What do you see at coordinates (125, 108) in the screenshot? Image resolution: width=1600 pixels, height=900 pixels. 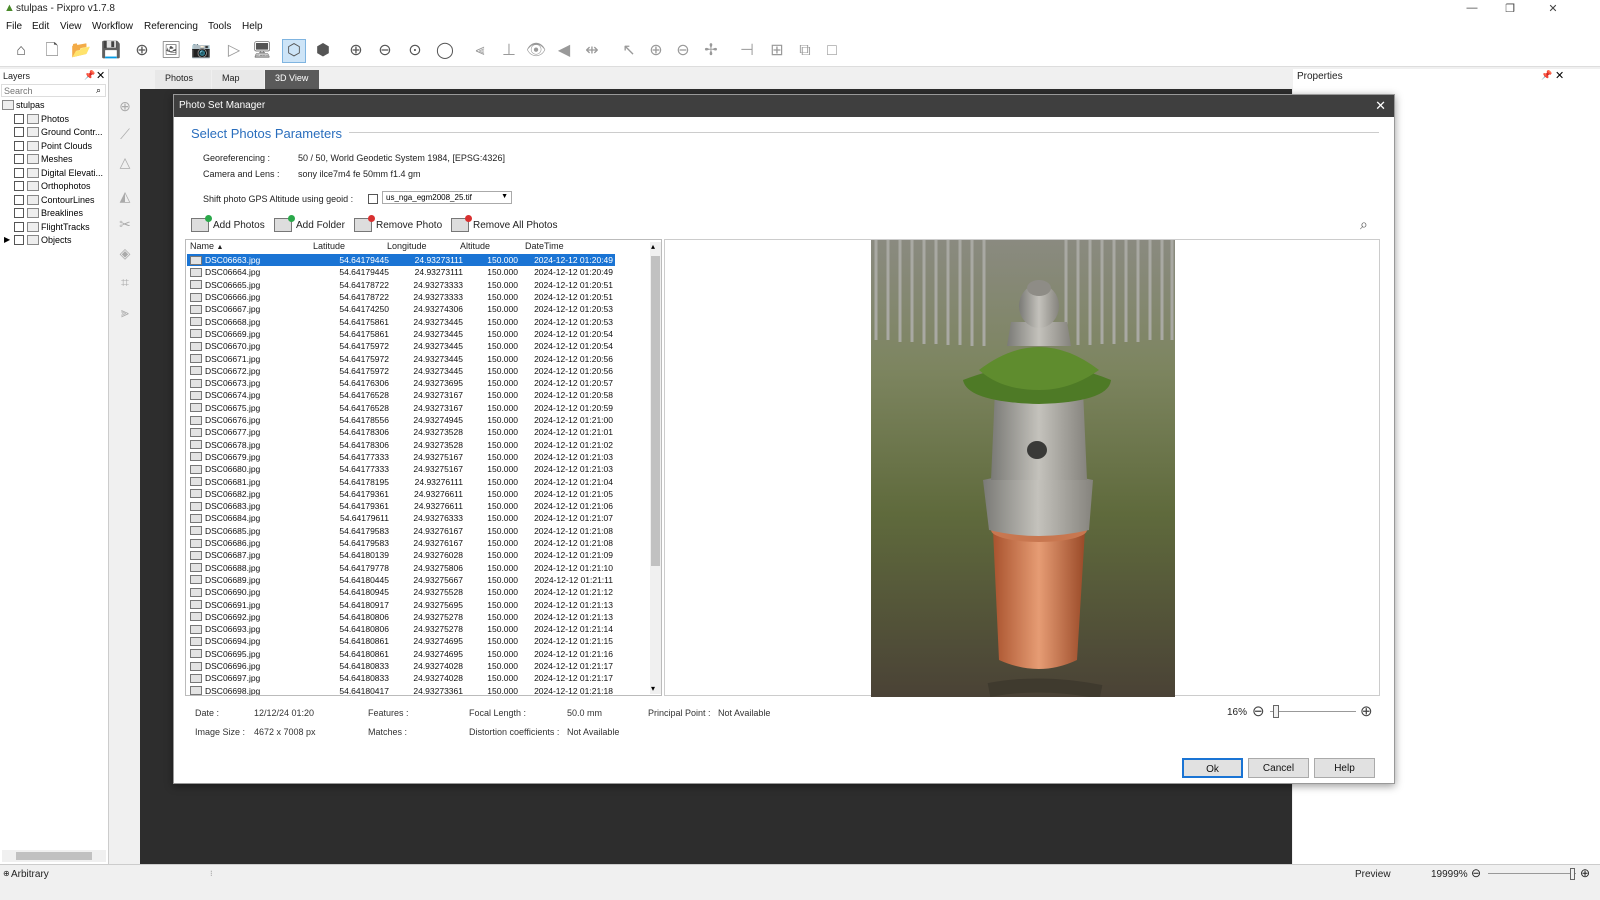 I see `crosshair-icon: ⊕` at bounding box center [125, 108].